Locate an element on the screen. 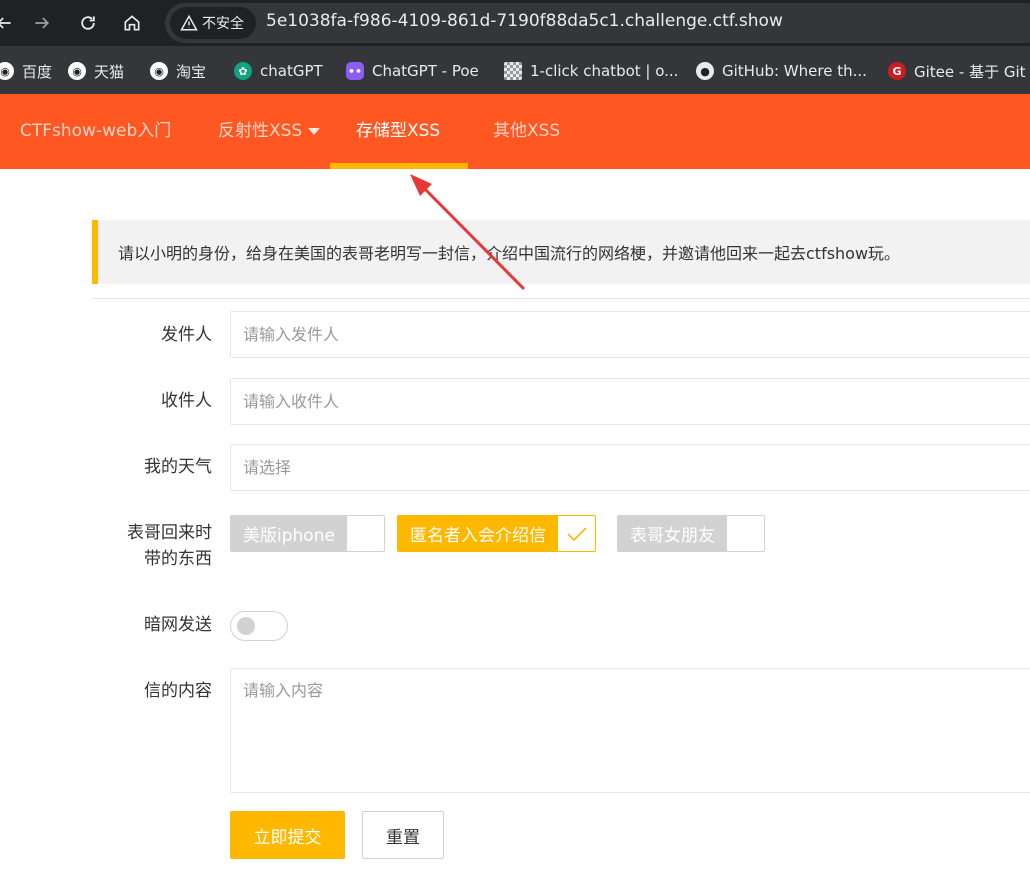 Image resolution: width=1030 pixels, height=884 pixels. warning-icon is located at coordinates (189, 22).